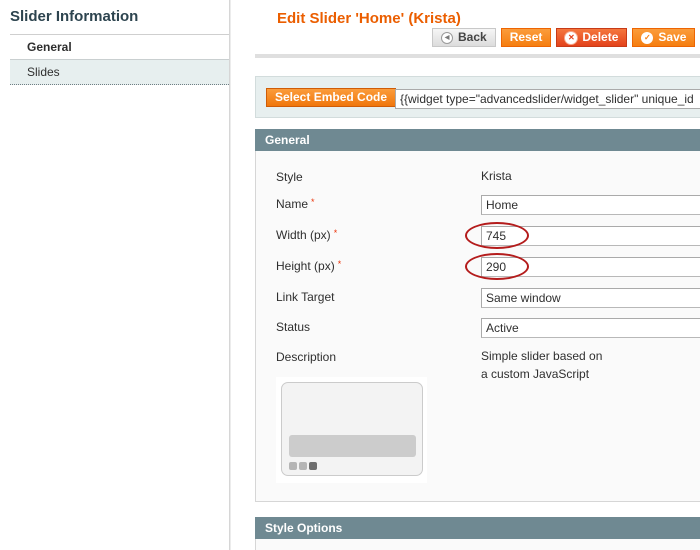 Image resolution: width=700 pixels, height=550 pixels. What do you see at coordinates (590, 267) in the screenshot?
I see `height-input` at bounding box center [590, 267].